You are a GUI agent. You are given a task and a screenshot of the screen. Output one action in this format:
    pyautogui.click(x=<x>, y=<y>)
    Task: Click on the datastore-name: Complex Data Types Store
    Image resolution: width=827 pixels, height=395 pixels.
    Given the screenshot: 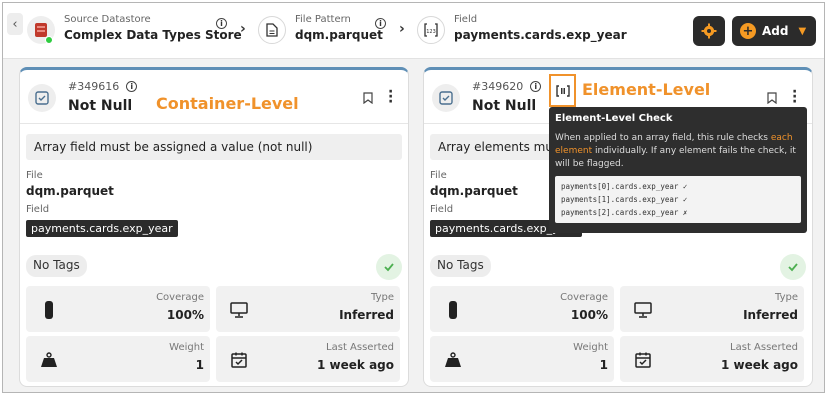 What is the action you would take?
    pyautogui.click(x=153, y=35)
    